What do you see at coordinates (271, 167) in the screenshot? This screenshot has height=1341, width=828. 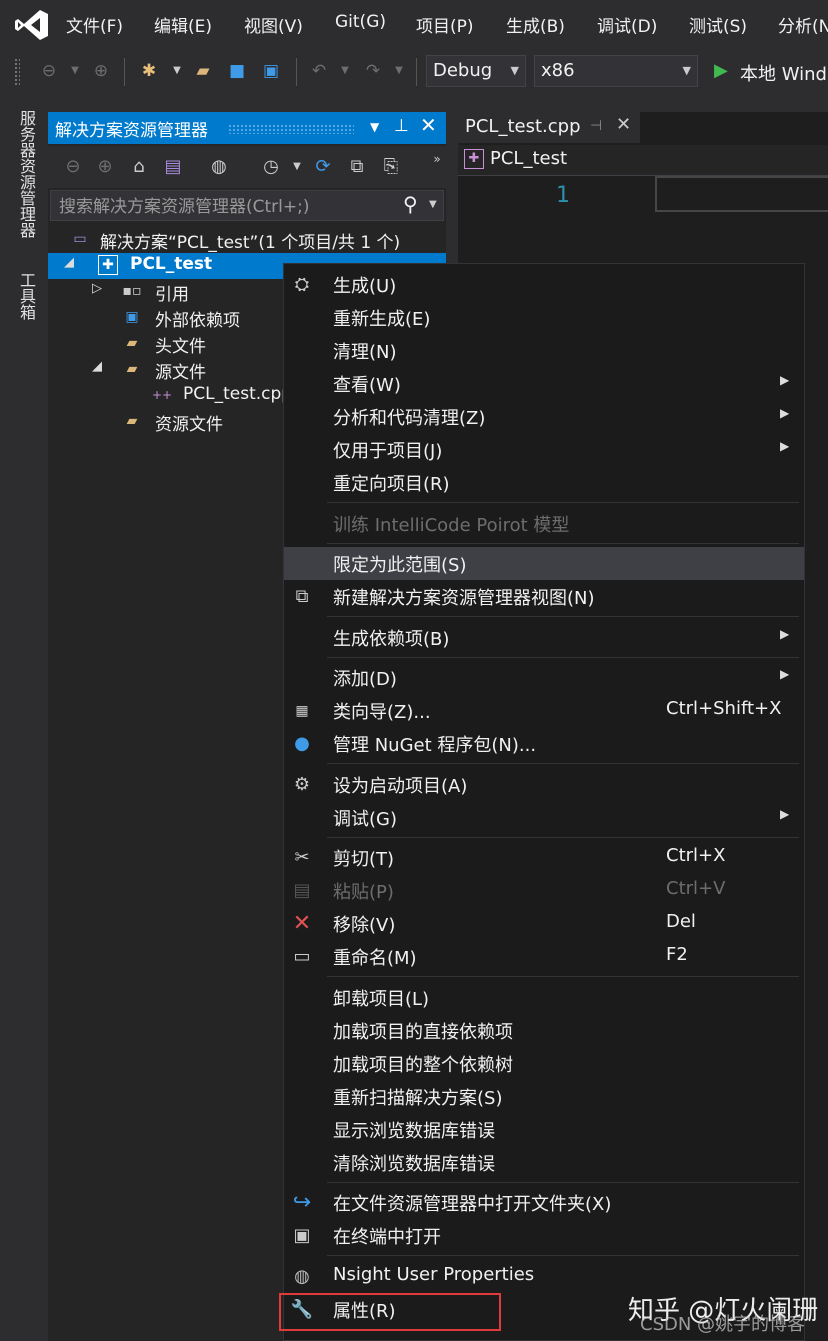 I see `pending-changes-icon: ◷` at bounding box center [271, 167].